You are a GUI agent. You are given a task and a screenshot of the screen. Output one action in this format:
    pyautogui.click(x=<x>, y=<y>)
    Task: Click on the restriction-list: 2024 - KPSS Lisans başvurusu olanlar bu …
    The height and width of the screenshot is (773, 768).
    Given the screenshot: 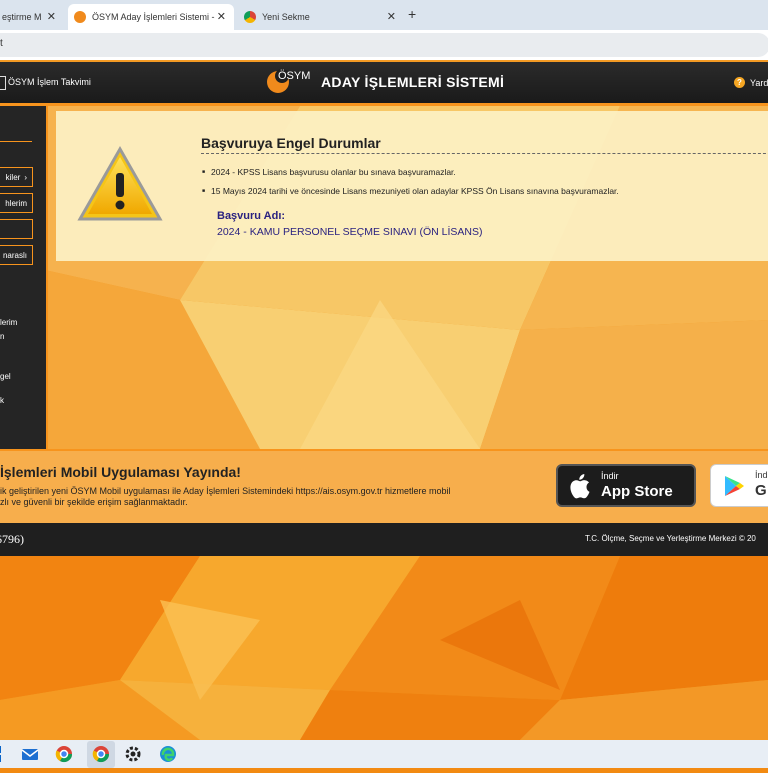 What is the action you would take?
    pyautogui.click(x=410, y=186)
    